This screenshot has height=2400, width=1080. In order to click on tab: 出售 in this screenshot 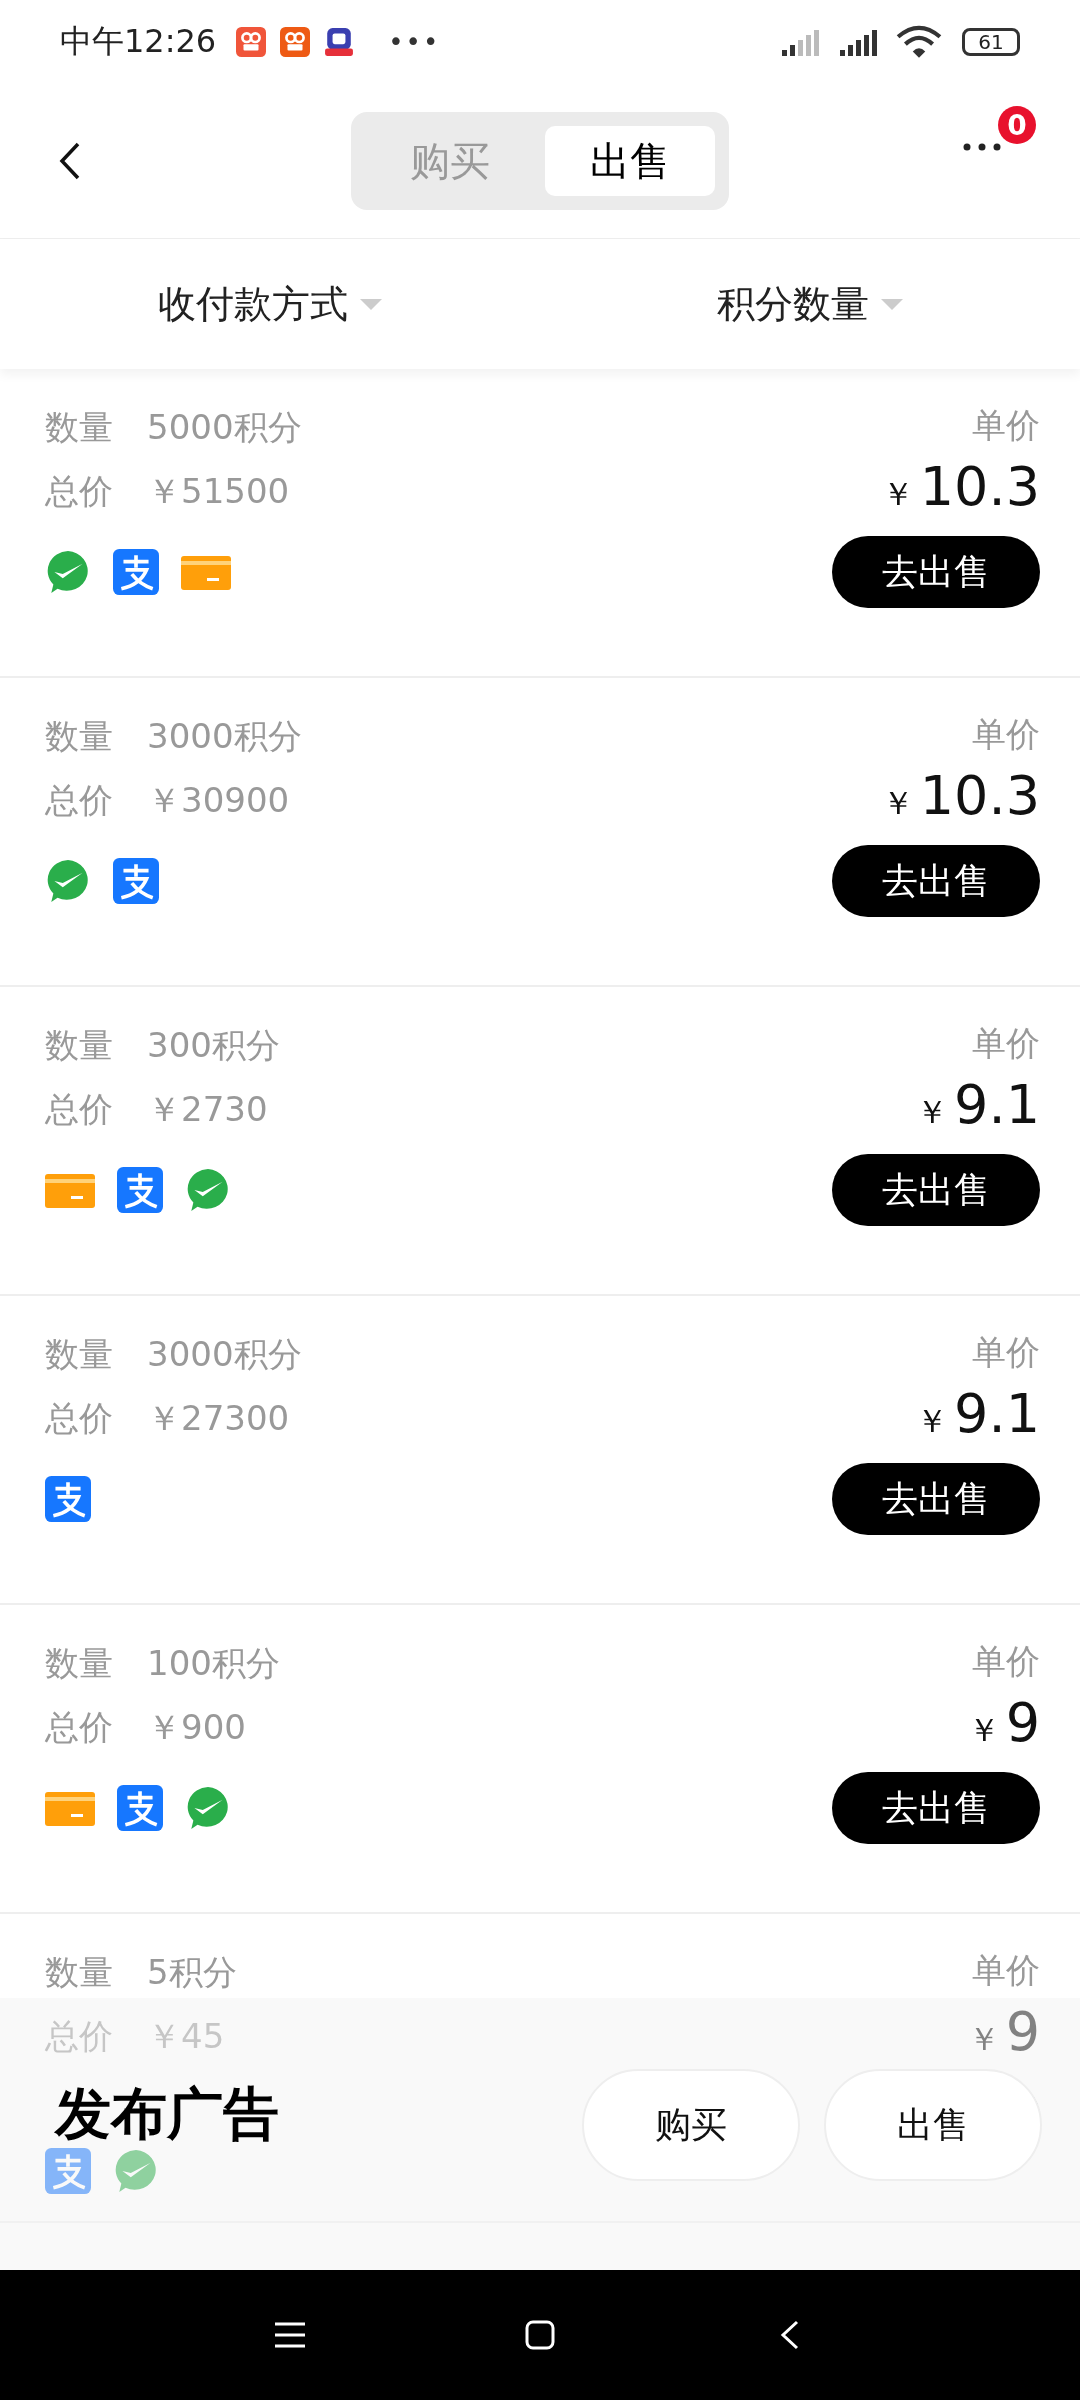, I will do `click(630, 161)`.